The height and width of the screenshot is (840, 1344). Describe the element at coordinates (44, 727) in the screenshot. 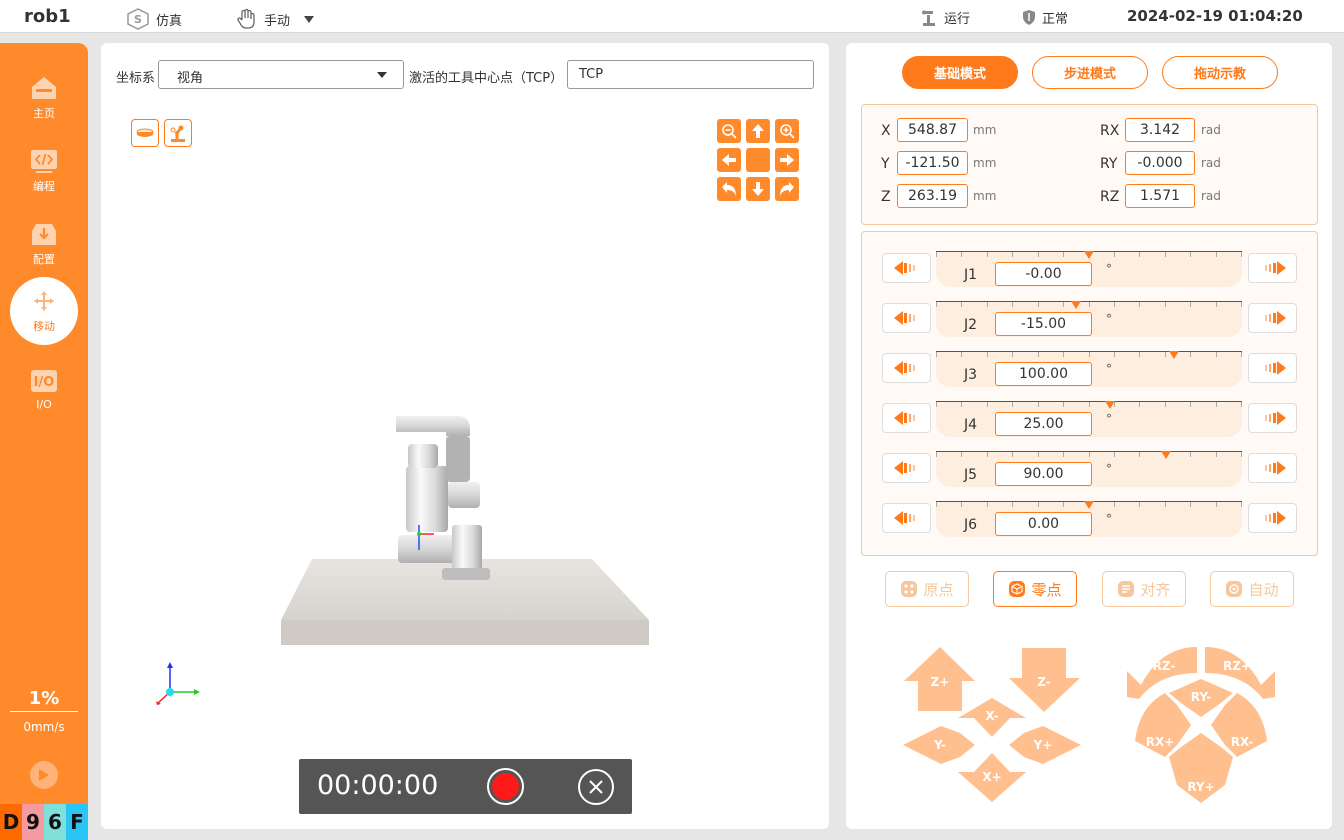

I see `speed-value: 0mm/s` at that location.